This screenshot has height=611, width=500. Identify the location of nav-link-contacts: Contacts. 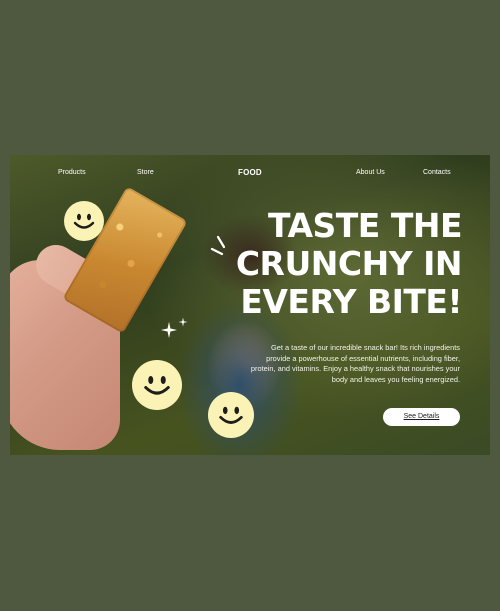
(437, 172).